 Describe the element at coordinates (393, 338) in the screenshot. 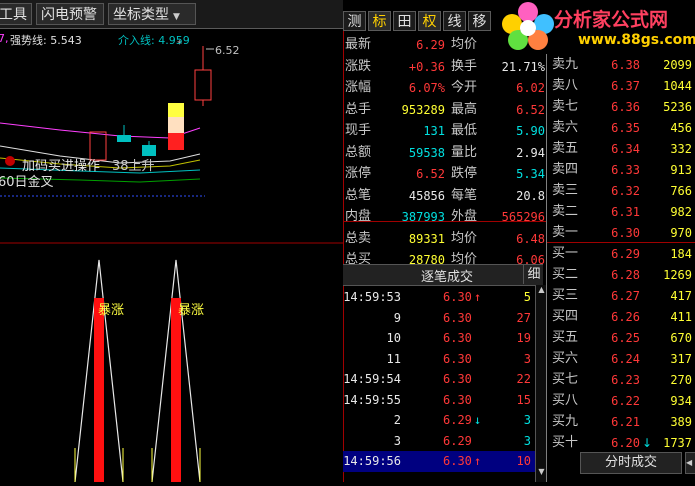

I see `tick-time: 10` at that location.